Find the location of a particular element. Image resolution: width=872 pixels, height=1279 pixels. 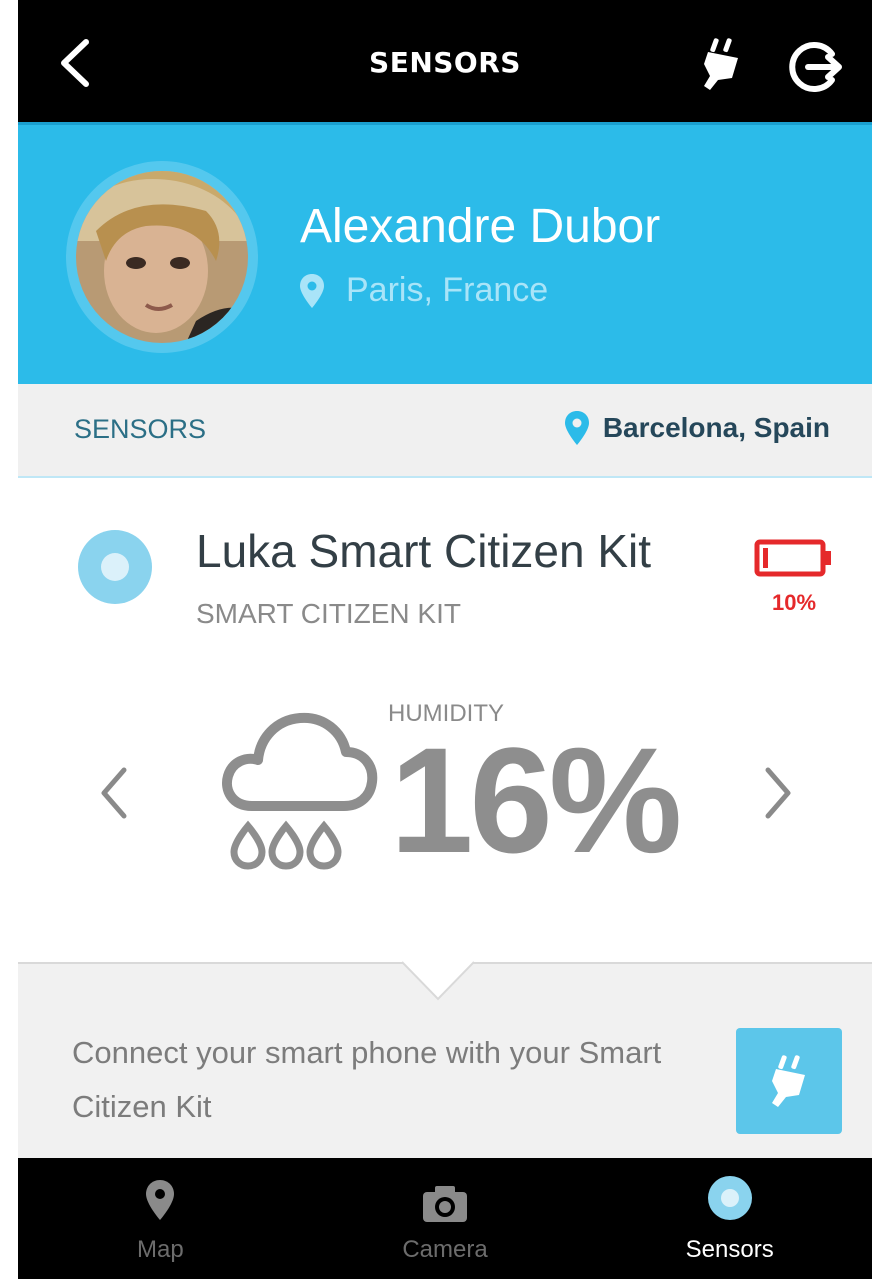

avatar-photo is located at coordinates (162, 257).